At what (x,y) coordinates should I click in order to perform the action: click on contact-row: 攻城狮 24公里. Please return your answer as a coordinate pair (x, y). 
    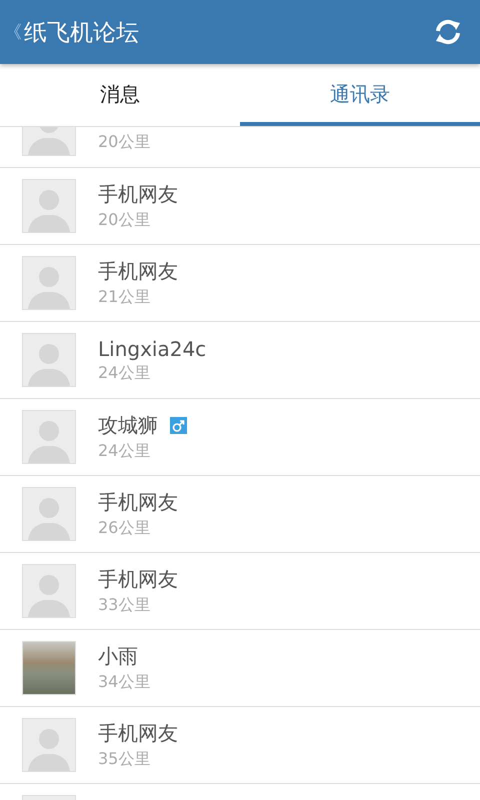
    Looking at the image, I should click on (240, 437).